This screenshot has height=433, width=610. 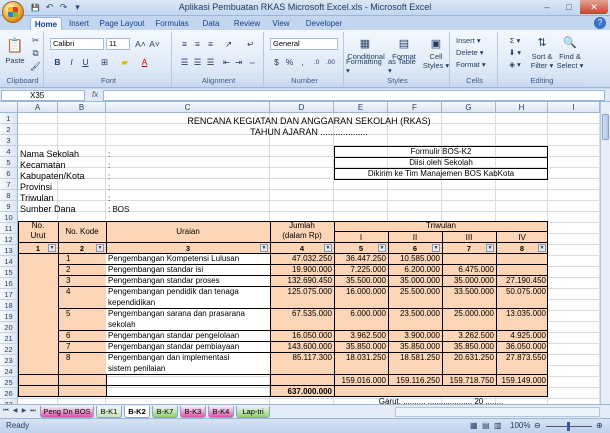 What do you see at coordinates (9, 382) in the screenshot?
I see `row-header-25: 25` at bounding box center [9, 382].